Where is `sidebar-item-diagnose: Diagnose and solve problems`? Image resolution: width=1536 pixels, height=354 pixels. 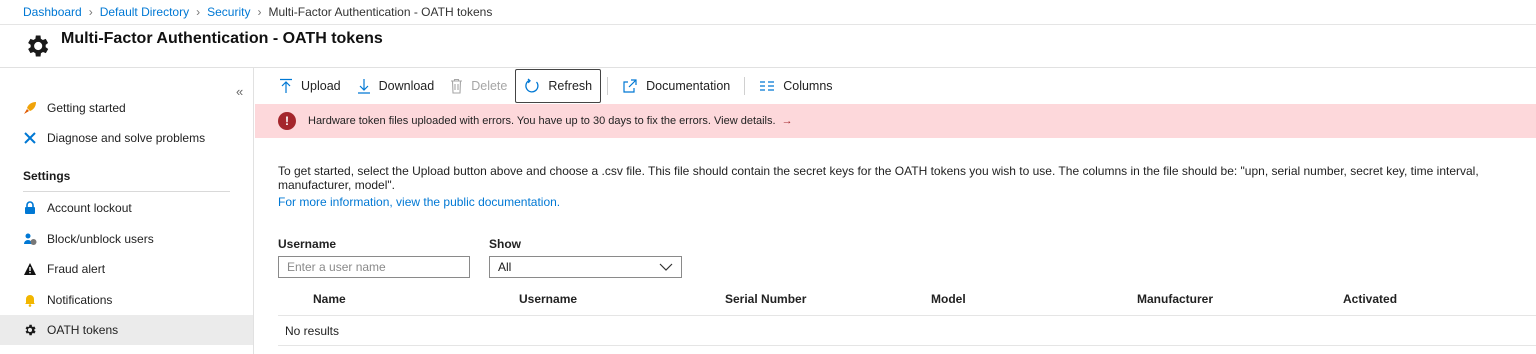
sidebar-item-diagnose: Diagnose and solve problems is located at coordinates (126, 138).